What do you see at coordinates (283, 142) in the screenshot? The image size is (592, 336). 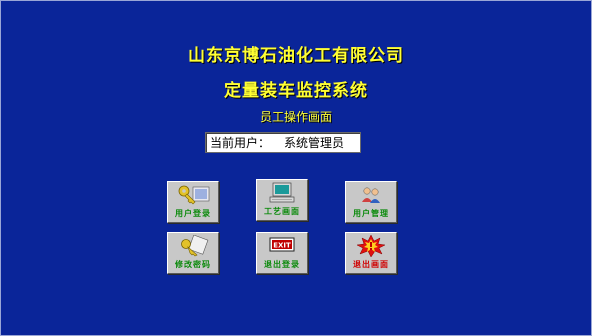 I see `current-user-field: 当前用户： 系统管理员` at bounding box center [283, 142].